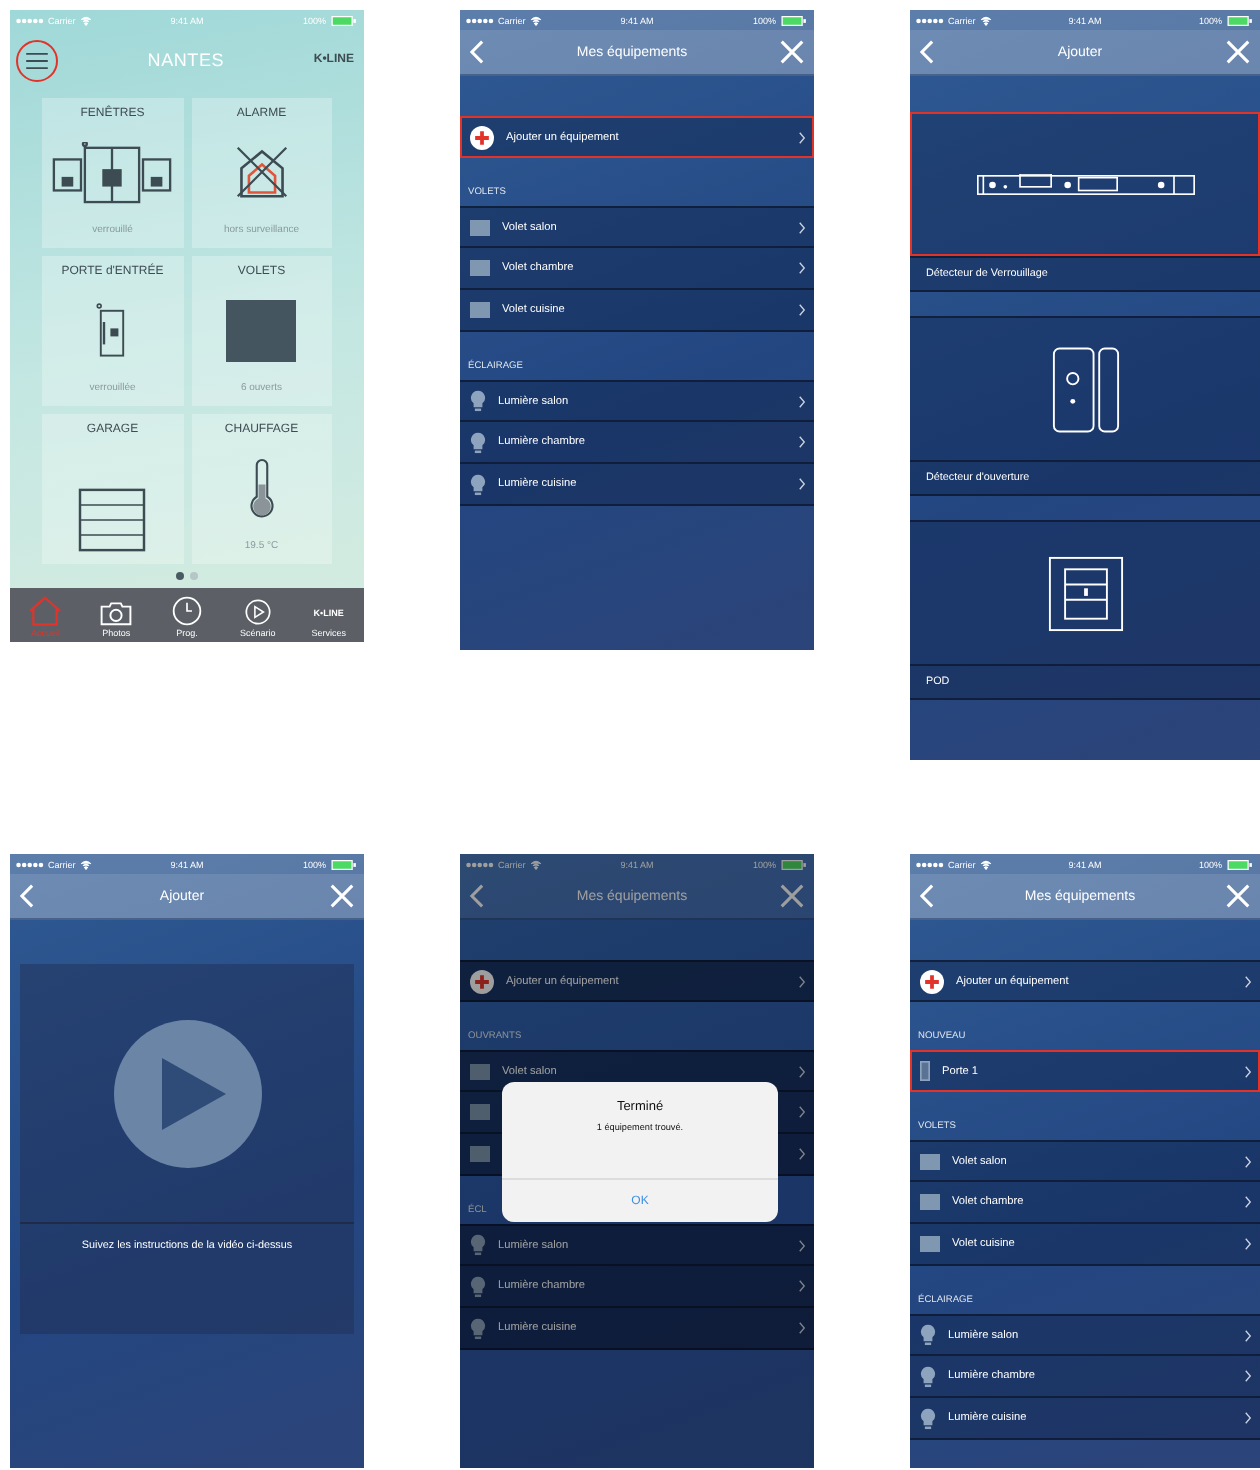 Image resolution: width=1260 pixels, height=1470 pixels. I want to click on door-sensor-icon, so click(1085, 389).